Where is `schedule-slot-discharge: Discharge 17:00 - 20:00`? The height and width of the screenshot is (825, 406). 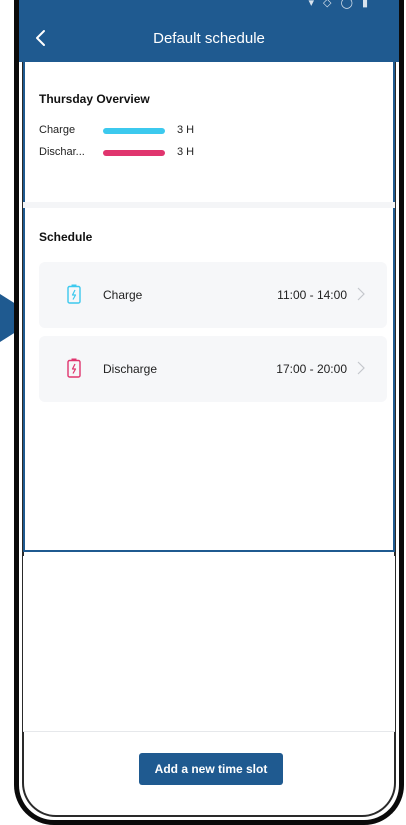
schedule-slot-discharge: Discharge 17:00 - 20:00 is located at coordinates (213, 369).